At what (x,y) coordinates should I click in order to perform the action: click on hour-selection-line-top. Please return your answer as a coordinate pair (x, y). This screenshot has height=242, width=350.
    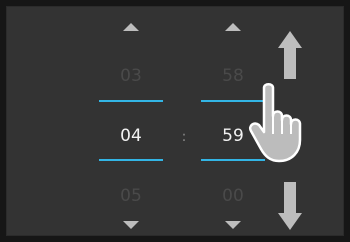
    Looking at the image, I should click on (131, 101).